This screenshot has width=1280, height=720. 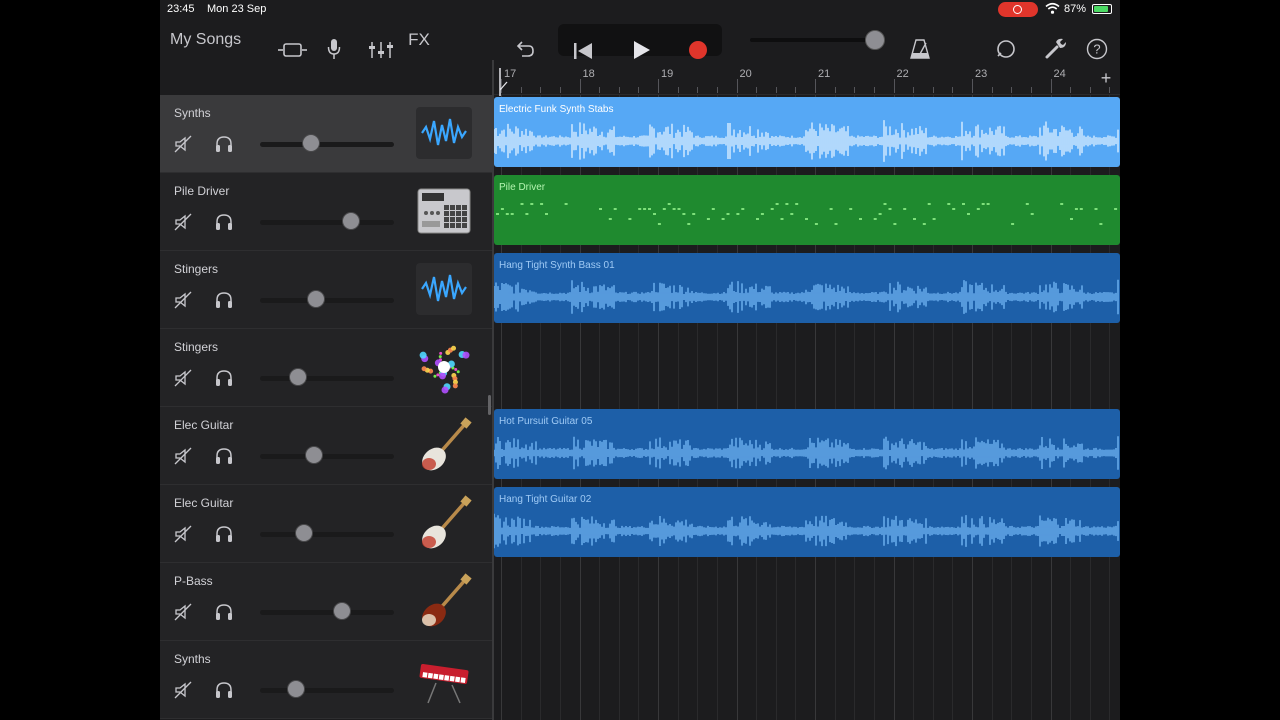 What do you see at coordinates (806, 77) in the screenshot?
I see `timeline-ruler: 17 18 19 20 21 22 23 24` at bounding box center [806, 77].